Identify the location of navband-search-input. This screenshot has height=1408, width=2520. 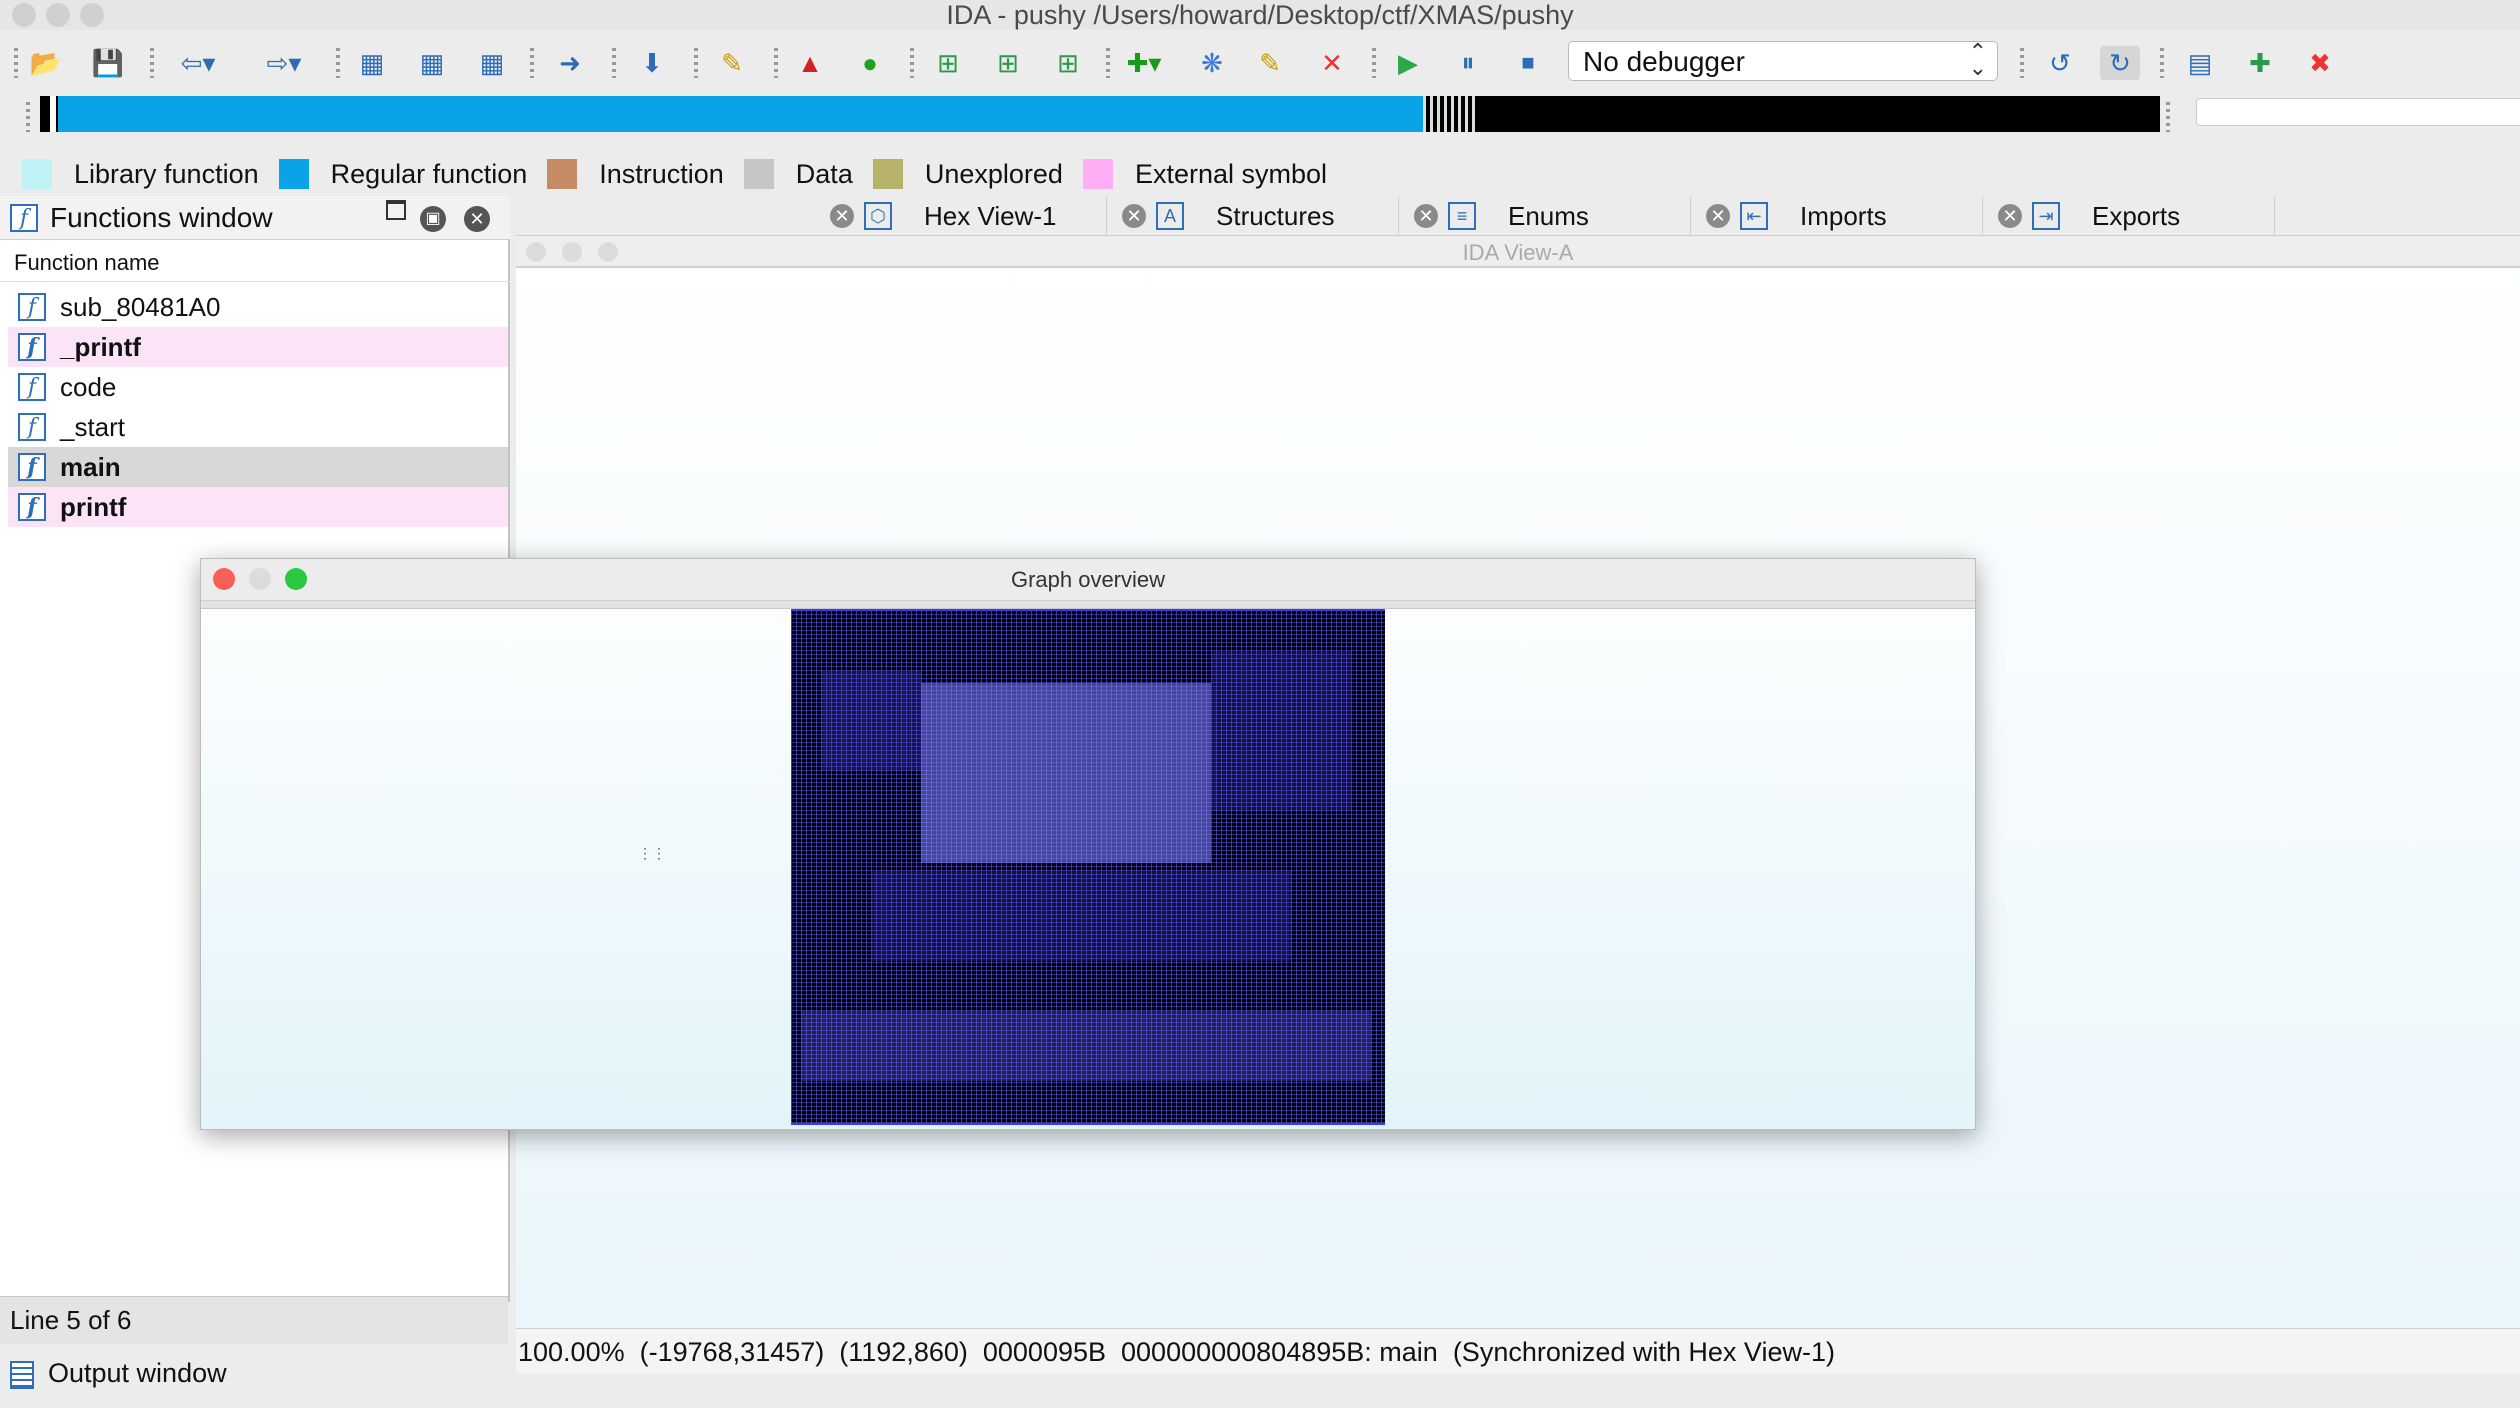
(2358, 112).